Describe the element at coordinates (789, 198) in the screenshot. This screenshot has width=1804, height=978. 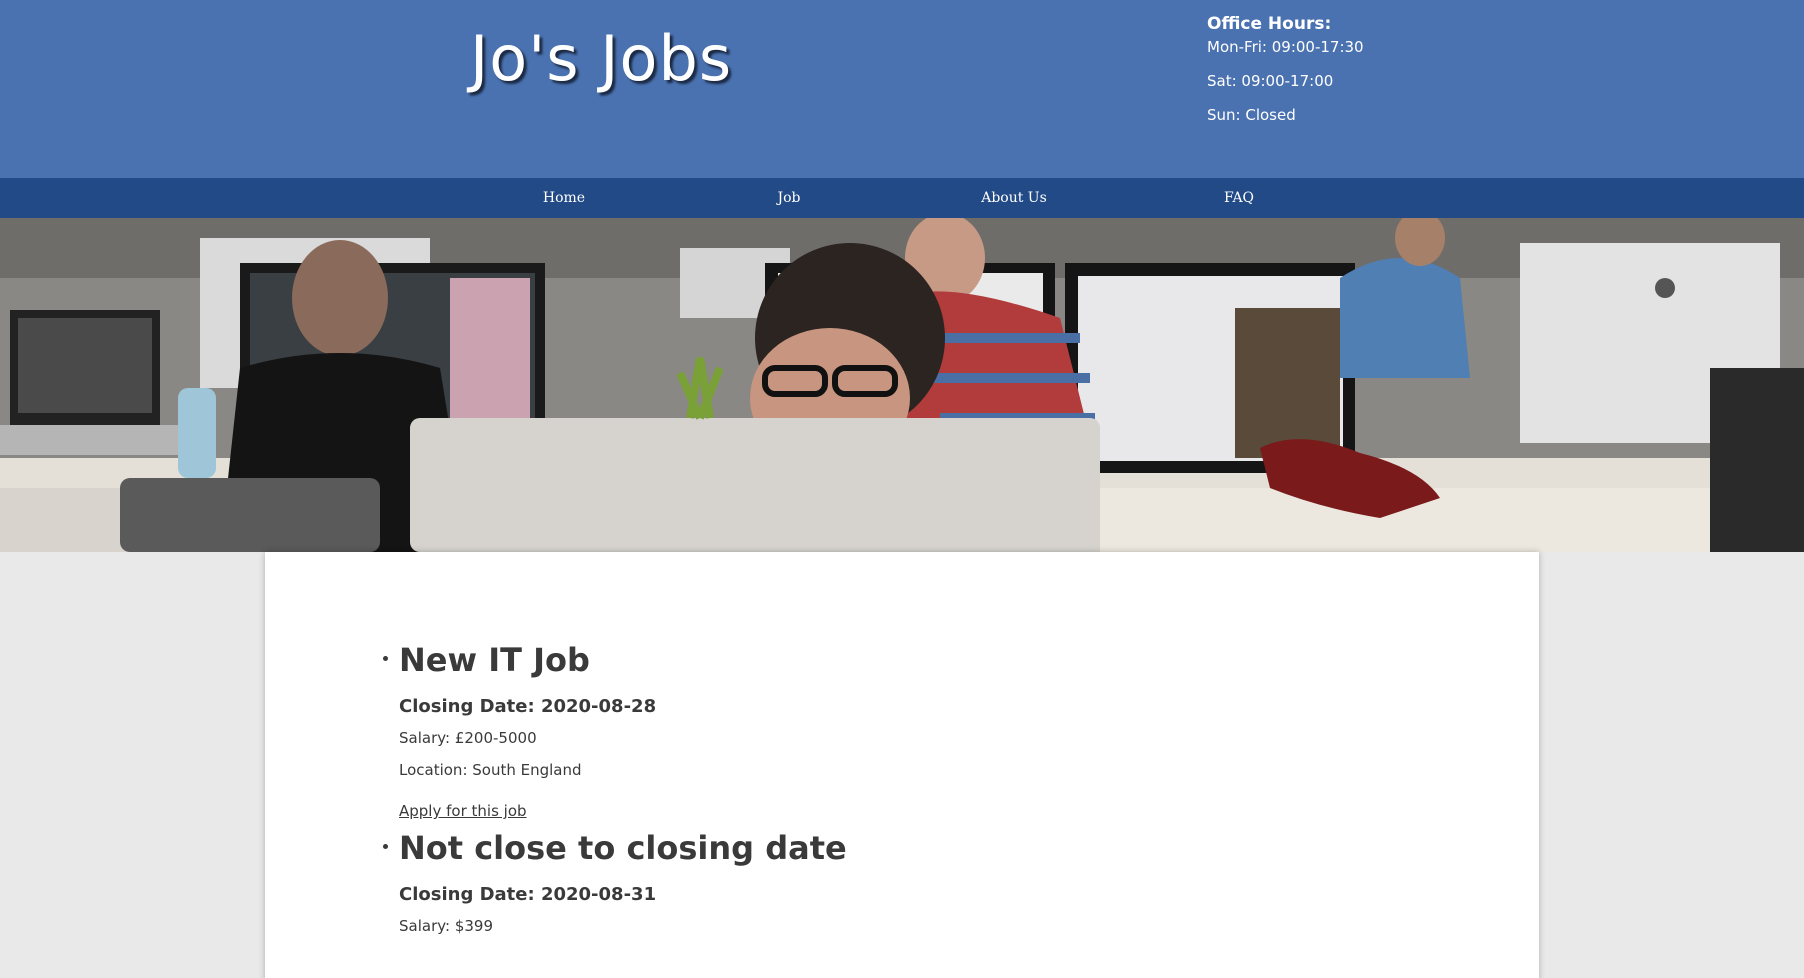
I see `nav-job-link: Job` at that location.